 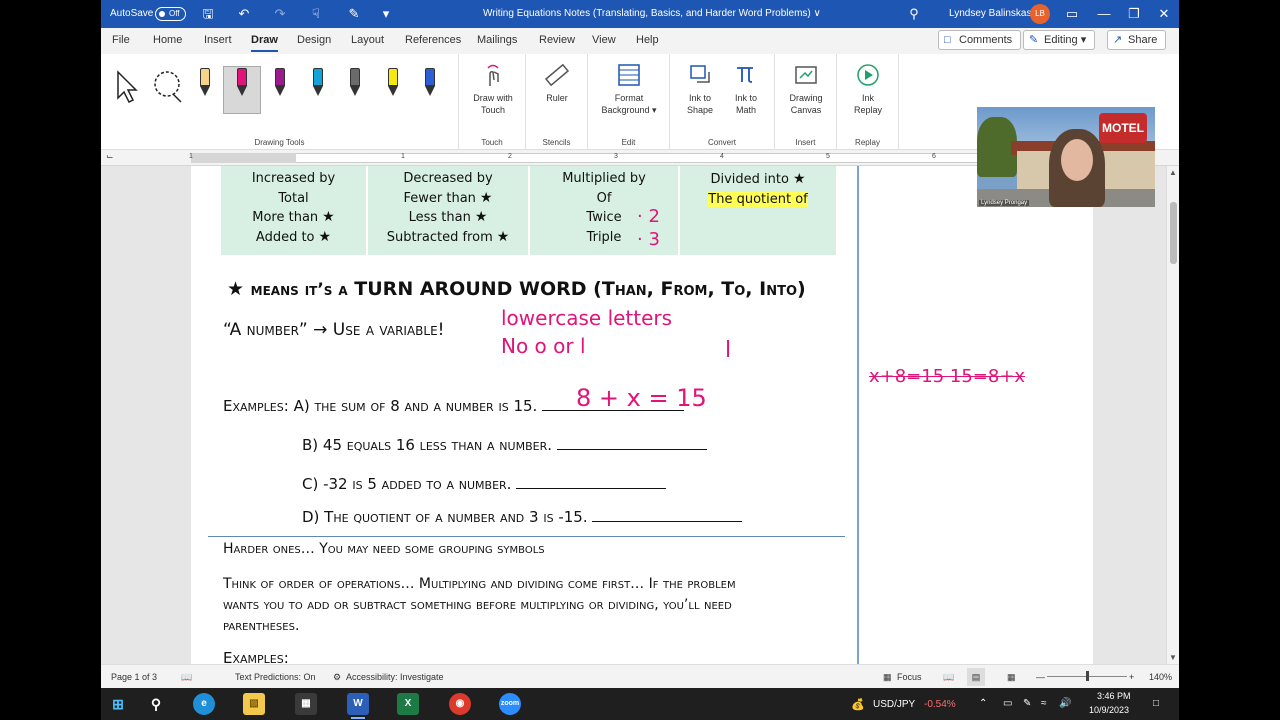 I want to click on accessibility-status: Accessibility: Investigate, so click(x=395, y=677).